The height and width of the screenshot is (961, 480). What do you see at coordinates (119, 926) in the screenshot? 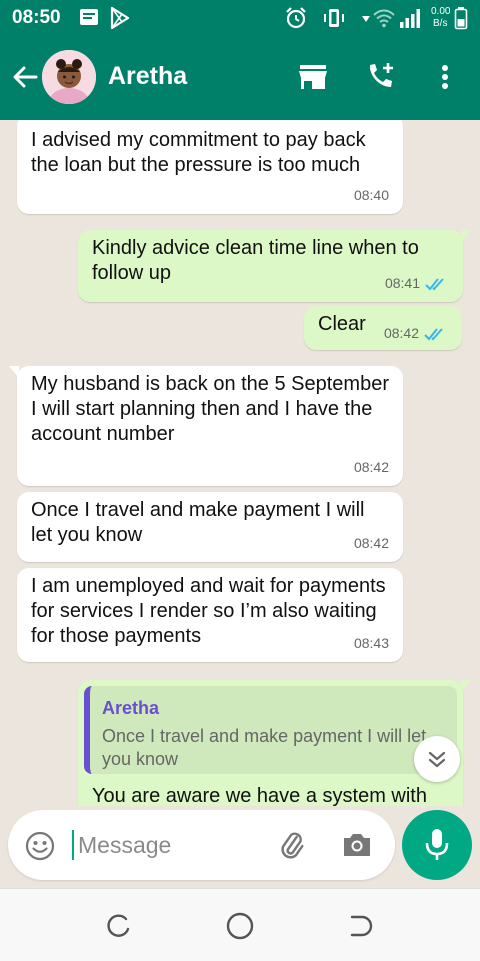
I see `recents-icon` at bounding box center [119, 926].